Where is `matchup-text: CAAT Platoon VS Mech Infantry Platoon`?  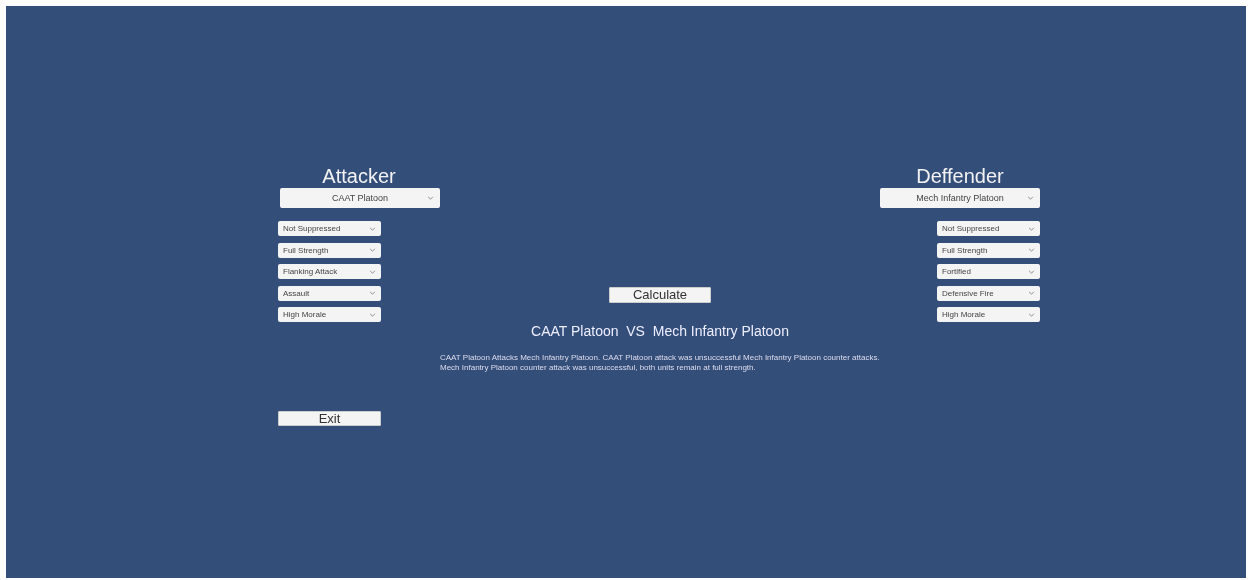
matchup-text: CAAT Platoon VS Mech Infantry Platoon is located at coordinates (660, 331).